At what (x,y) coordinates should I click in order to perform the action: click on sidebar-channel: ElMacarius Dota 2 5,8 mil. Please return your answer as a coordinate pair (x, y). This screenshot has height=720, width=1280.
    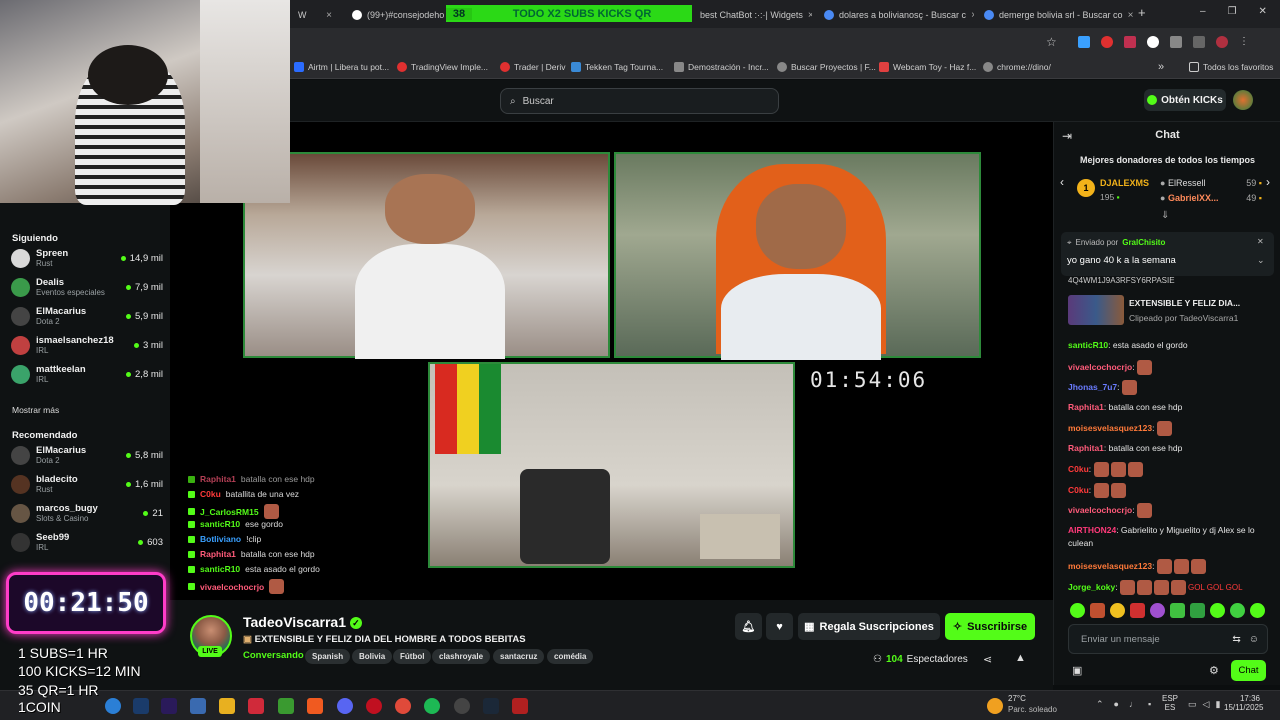
    Looking at the image, I should click on (87, 455).